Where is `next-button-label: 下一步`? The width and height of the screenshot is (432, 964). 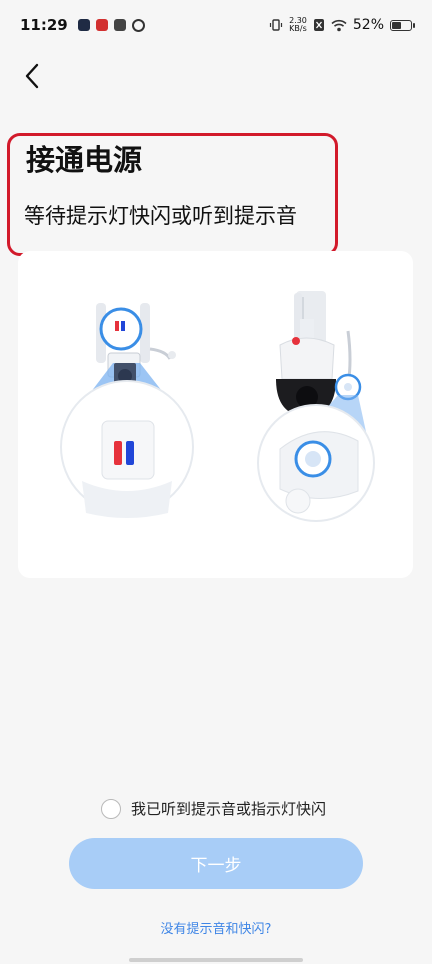 next-button-label: 下一步 is located at coordinates (216, 866).